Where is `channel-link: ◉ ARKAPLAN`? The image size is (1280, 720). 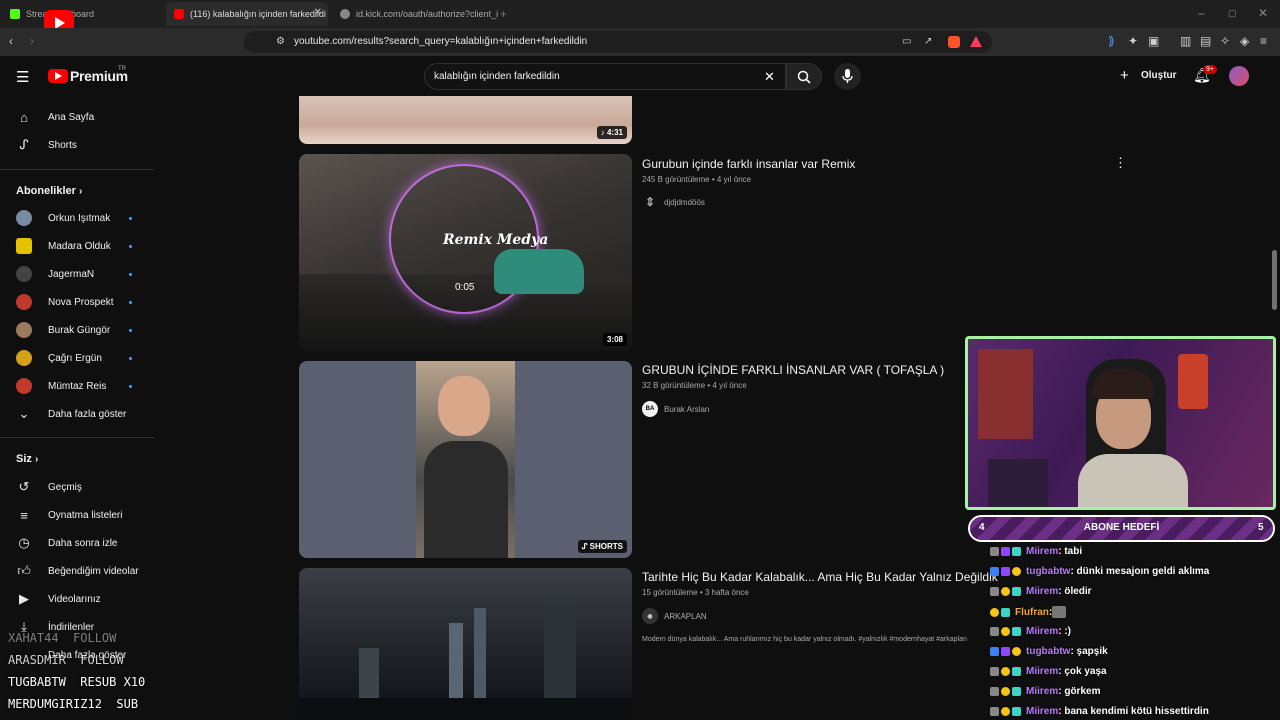
channel-link: ◉ ARKAPLAN is located at coordinates (674, 616).